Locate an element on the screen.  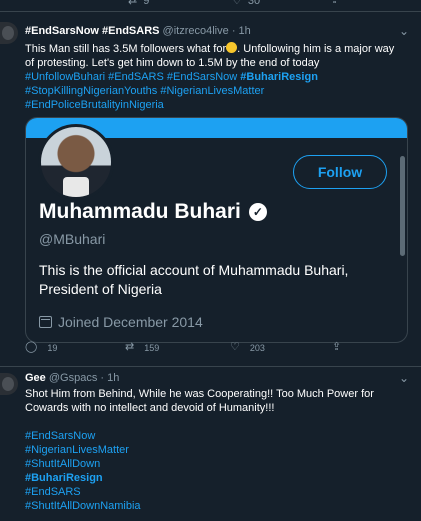
user-handle: @itzreco4live is located at coordinates (196, 31).